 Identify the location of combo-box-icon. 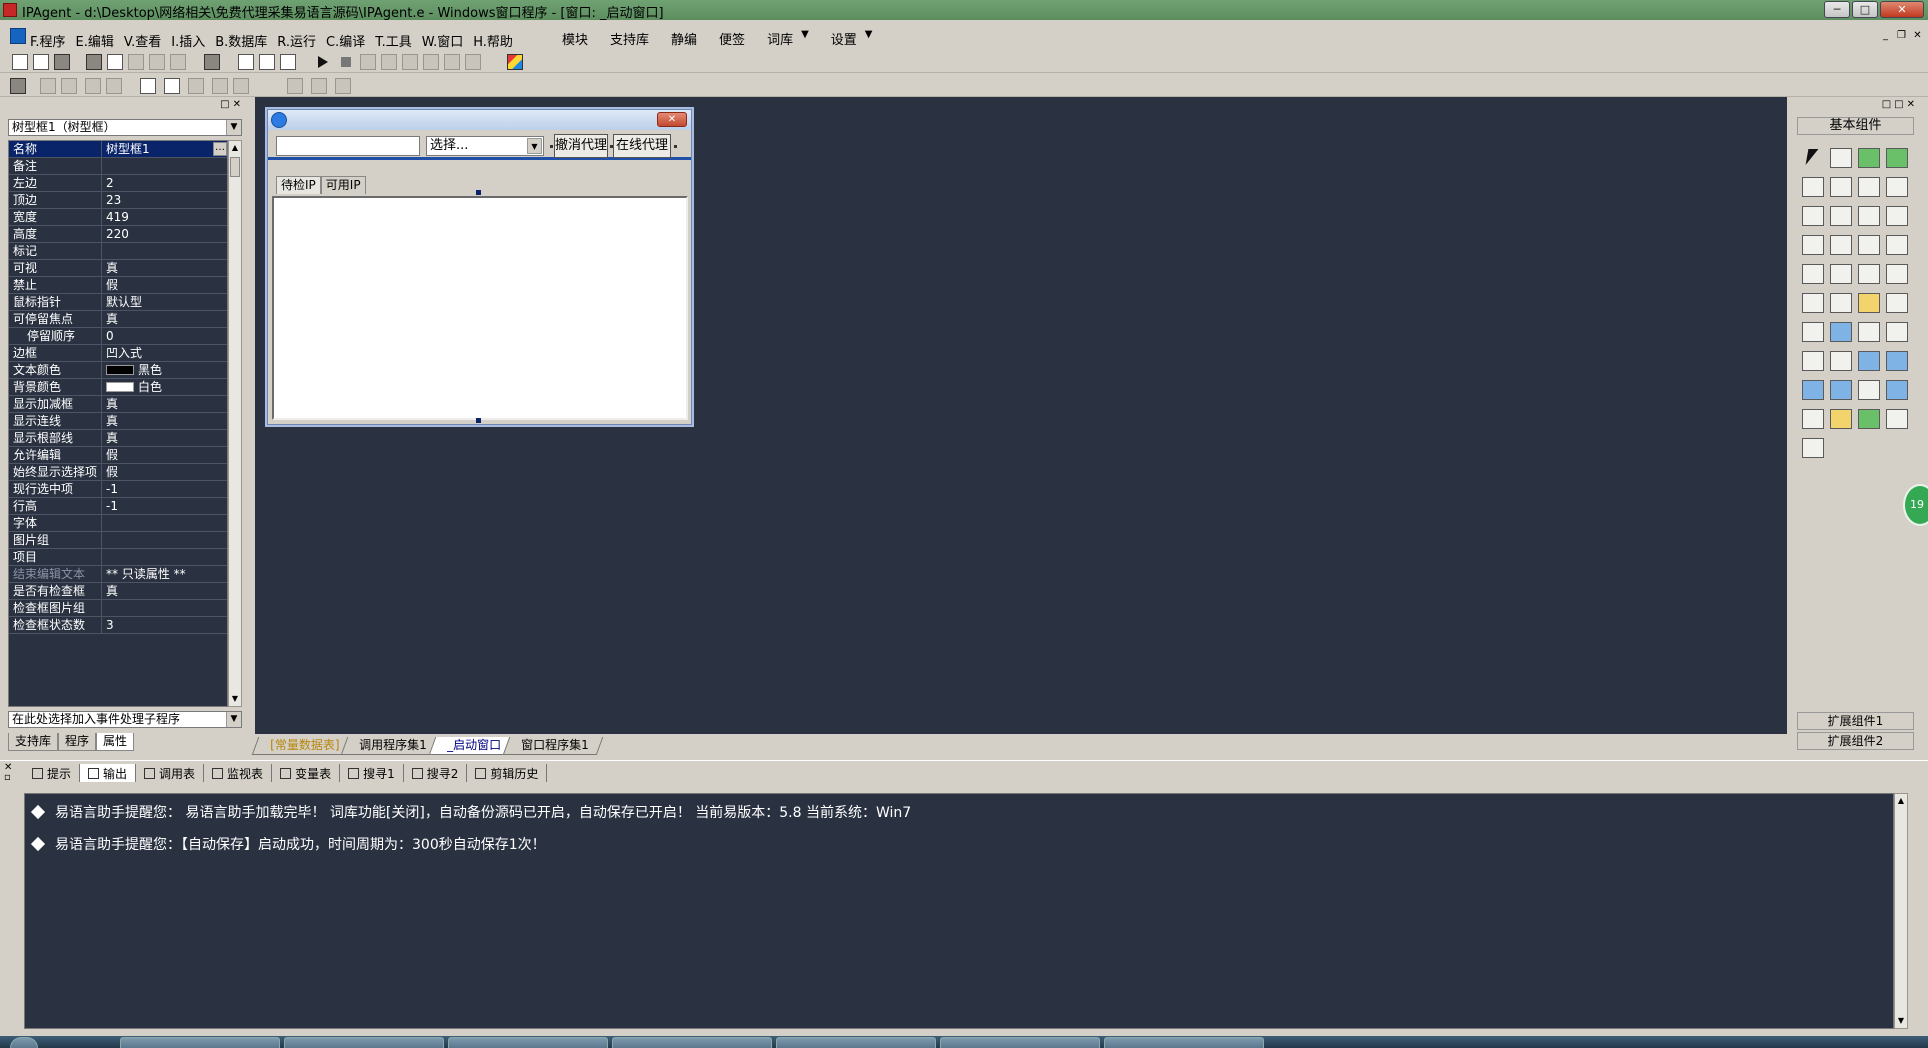
(1869, 216).